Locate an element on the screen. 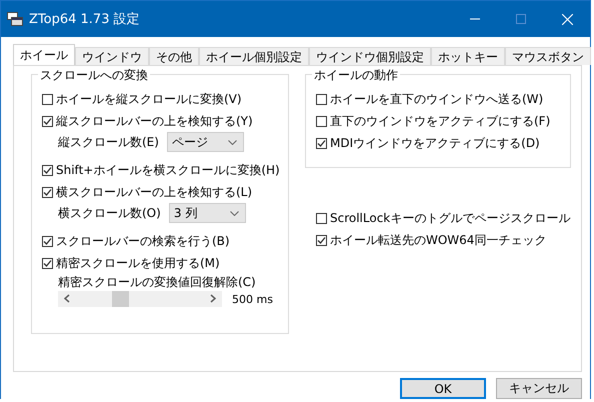 The width and height of the screenshot is (594, 402). tab: その他 is located at coordinates (174, 56).